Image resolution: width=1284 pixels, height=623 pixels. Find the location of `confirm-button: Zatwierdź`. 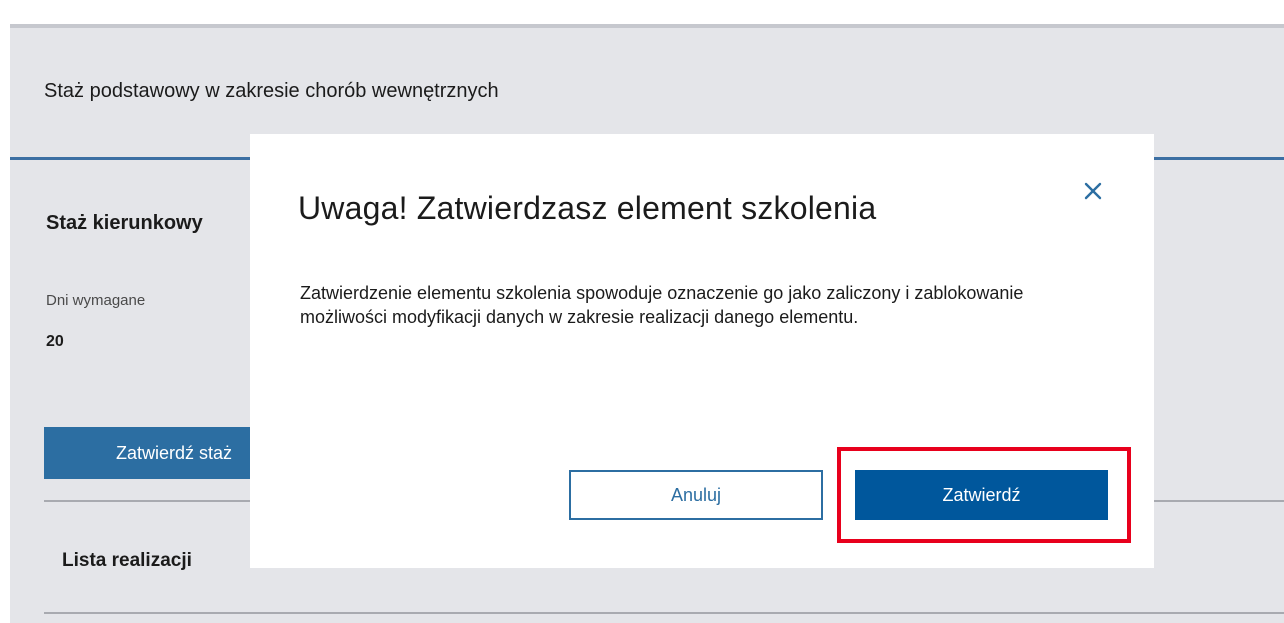

confirm-button: Zatwierdź is located at coordinates (981, 495).